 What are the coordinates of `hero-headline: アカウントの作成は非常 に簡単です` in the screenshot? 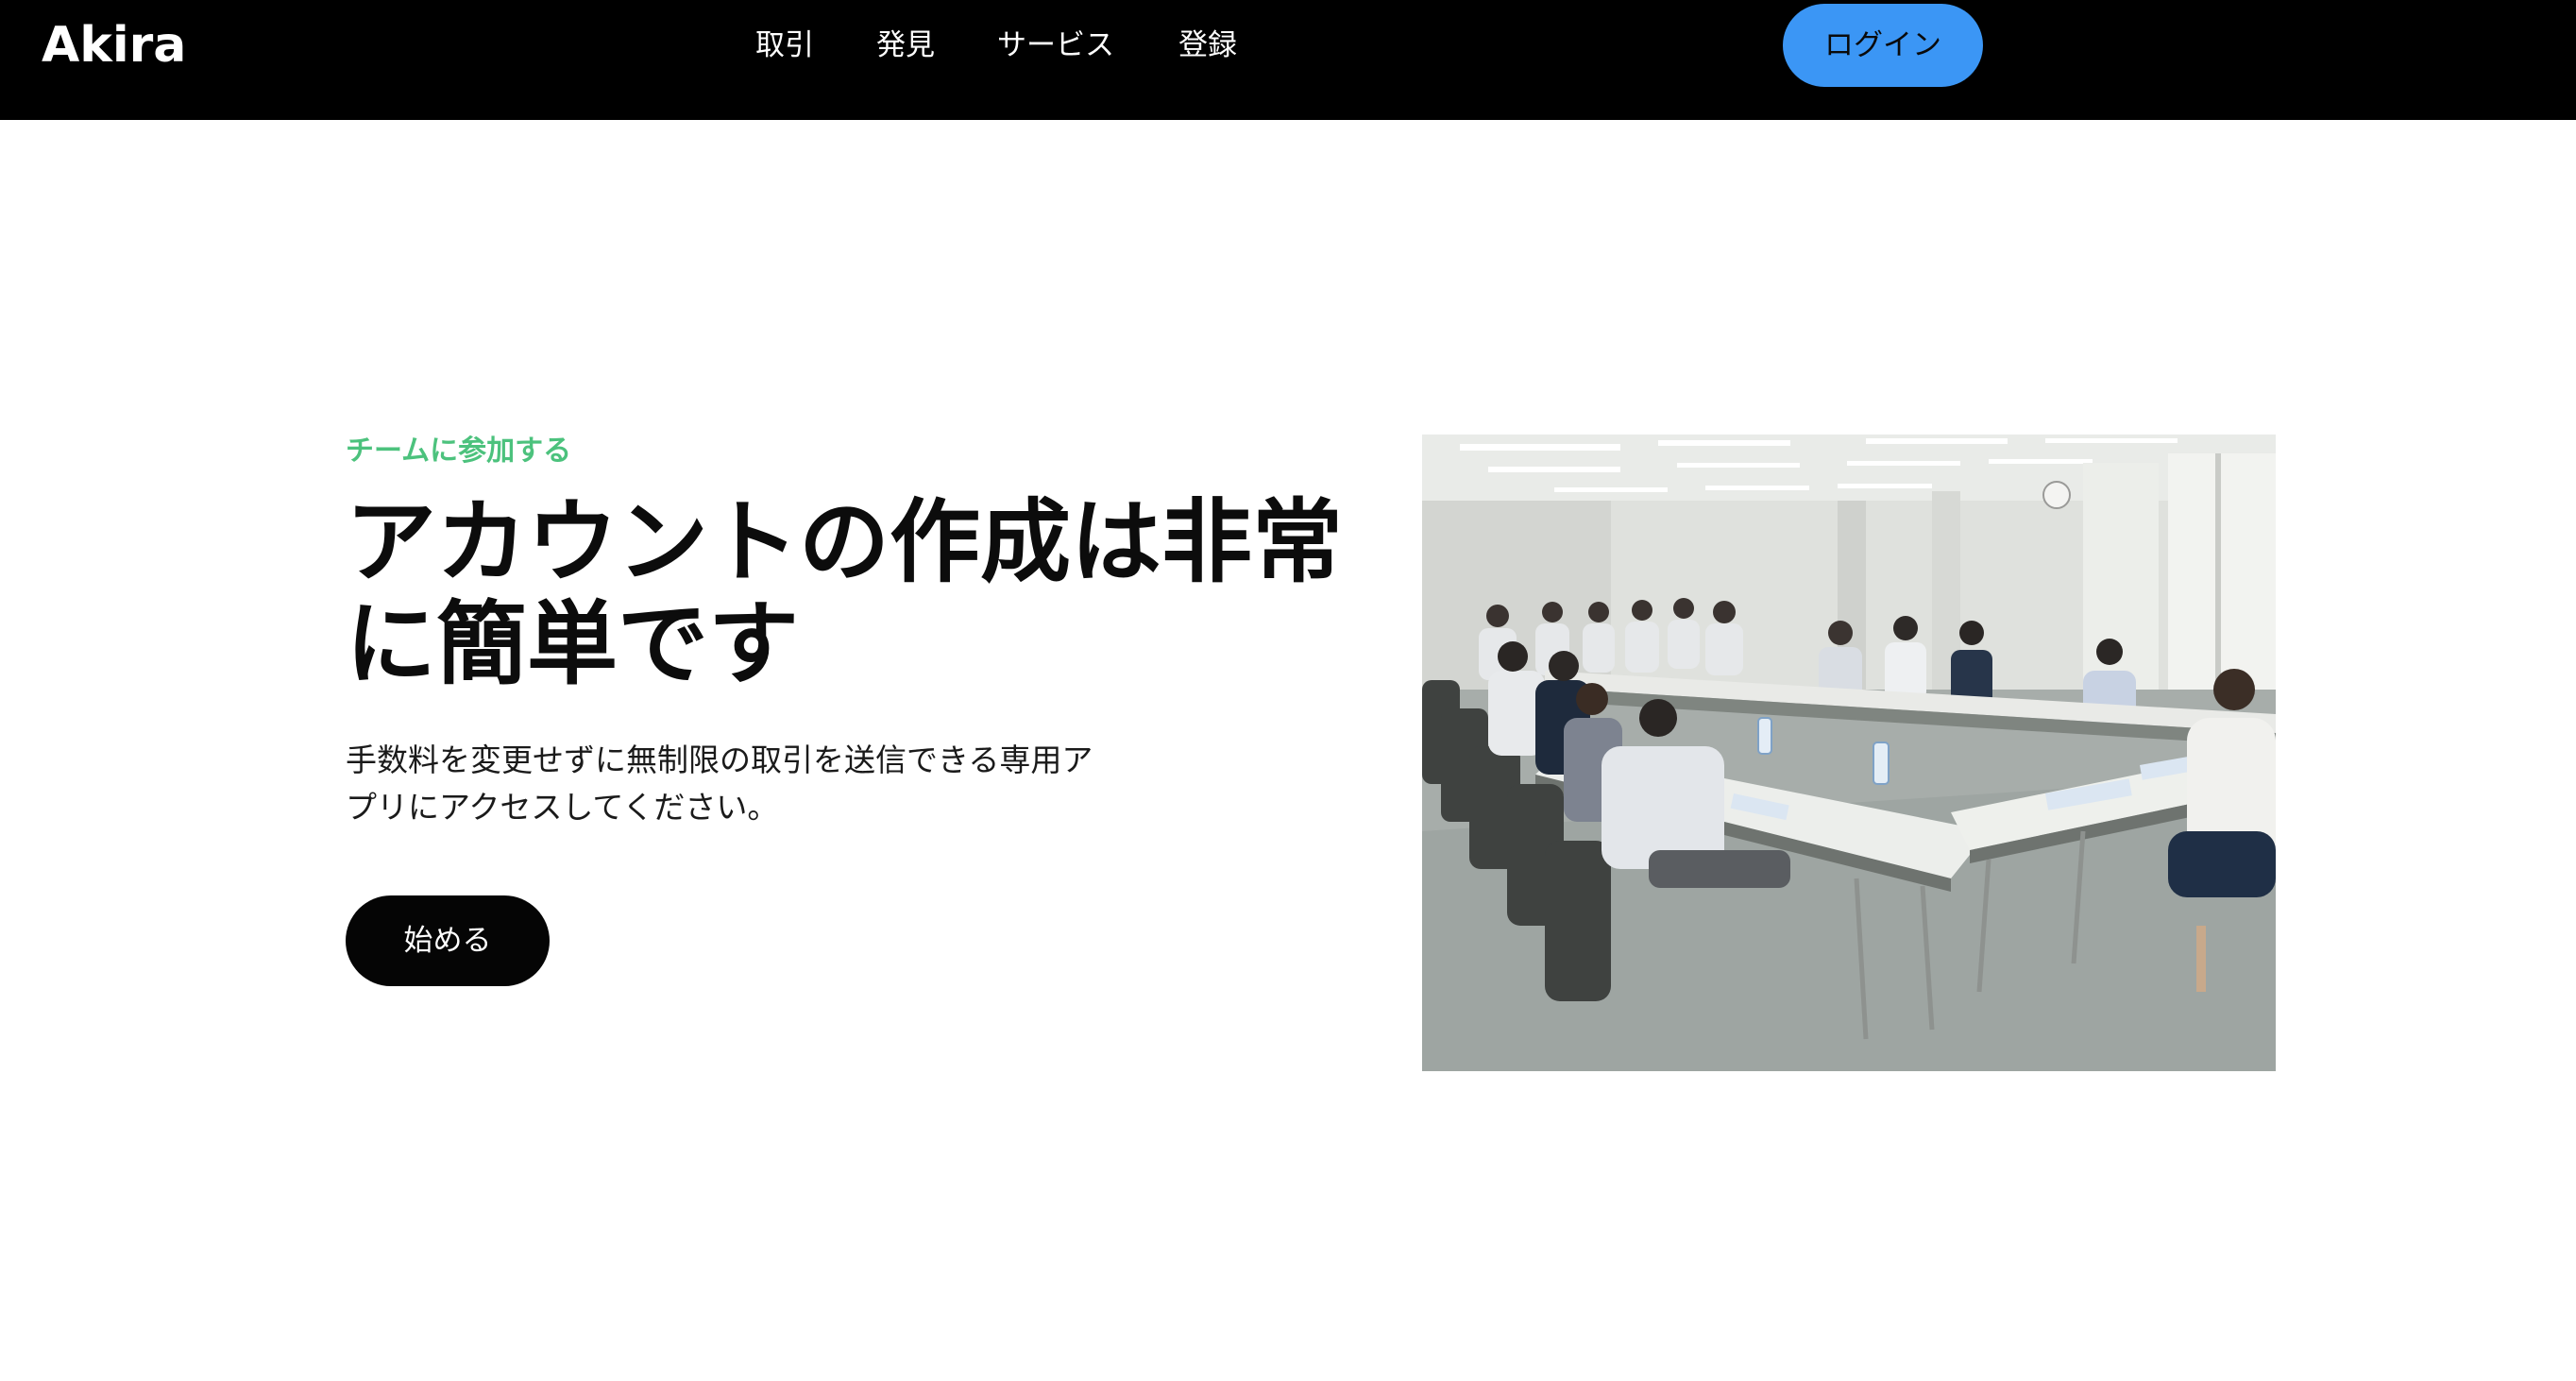 It's located at (865, 593).